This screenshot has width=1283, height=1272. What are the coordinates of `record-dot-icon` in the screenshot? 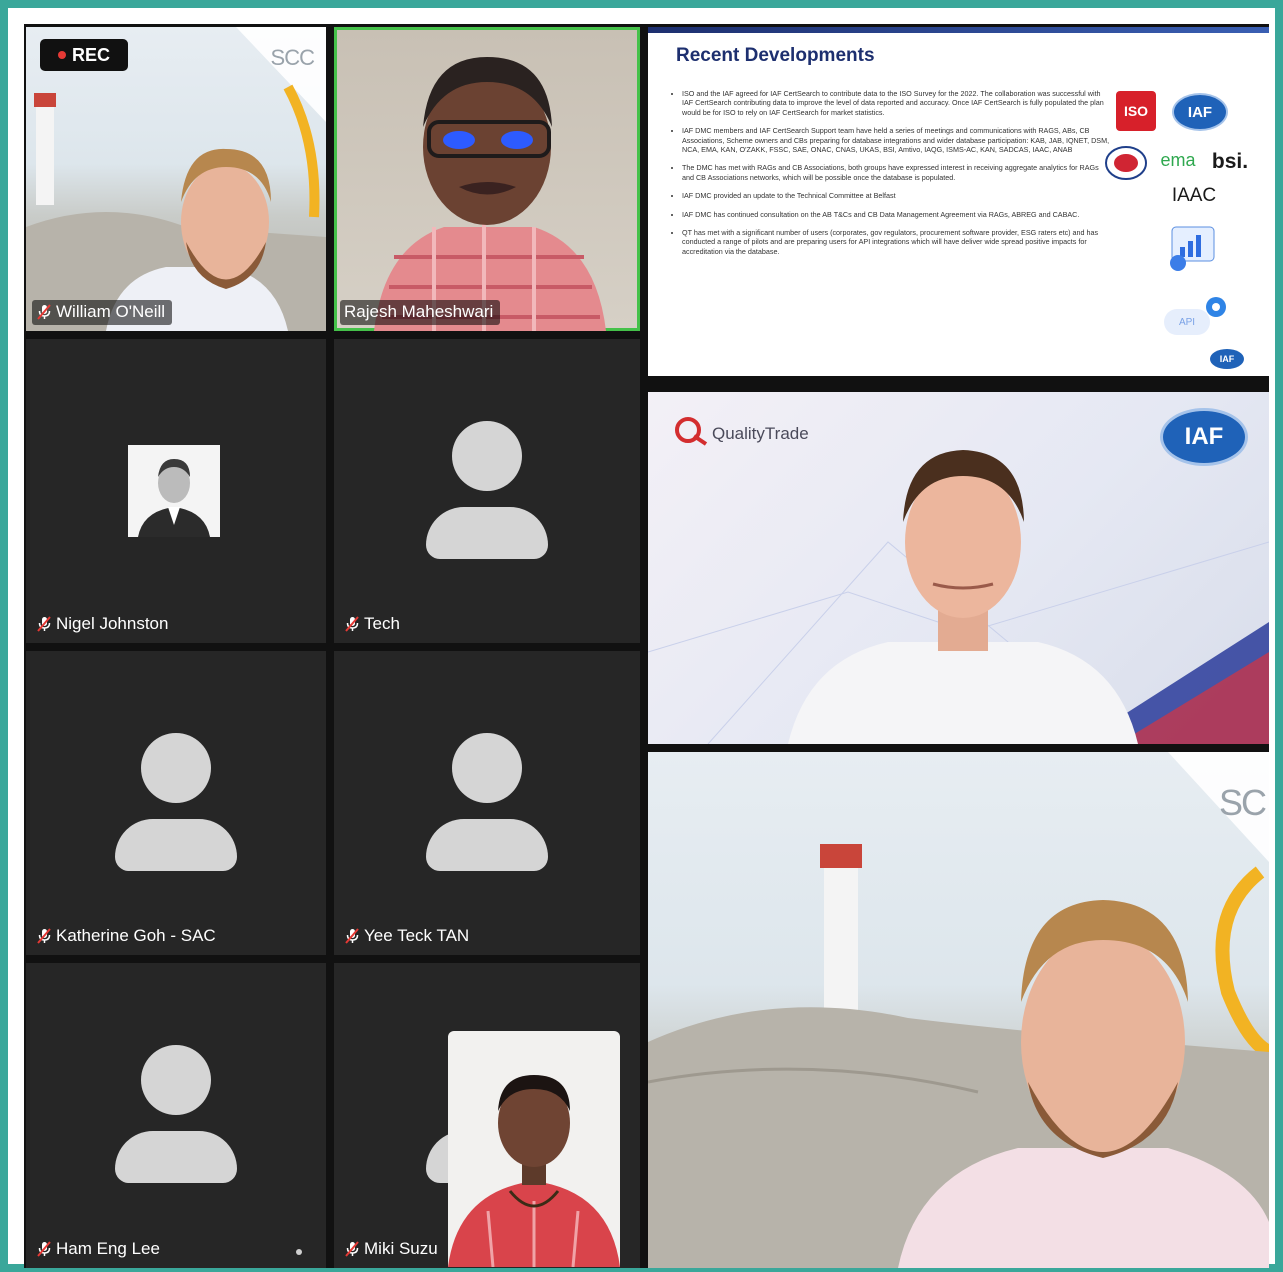 It's located at (61, 55).